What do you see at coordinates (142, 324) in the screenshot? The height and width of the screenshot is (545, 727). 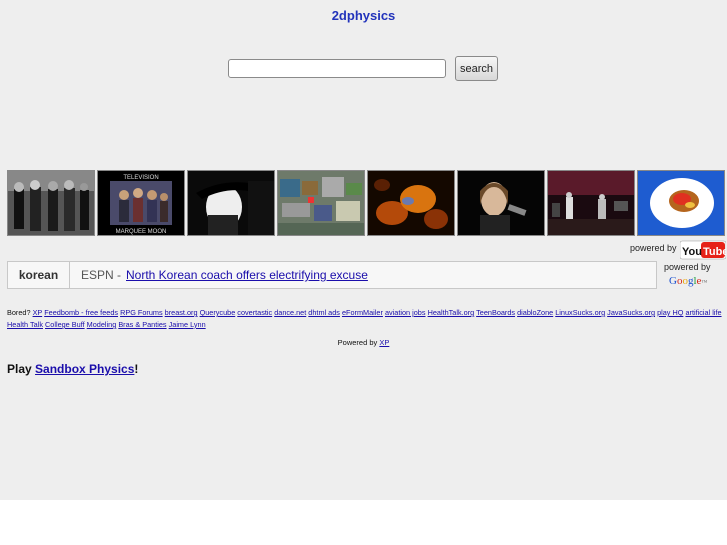 I see `link-bras-panties: Bras & Panties` at bounding box center [142, 324].